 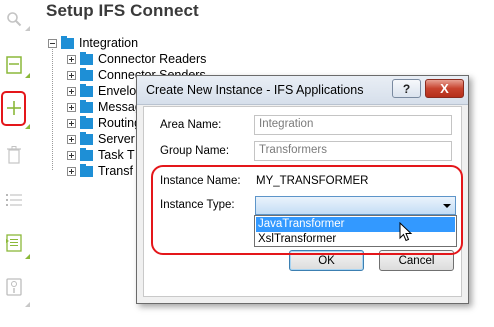 What do you see at coordinates (406, 232) in the screenshot?
I see `mouse-cursor-icon` at bounding box center [406, 232].